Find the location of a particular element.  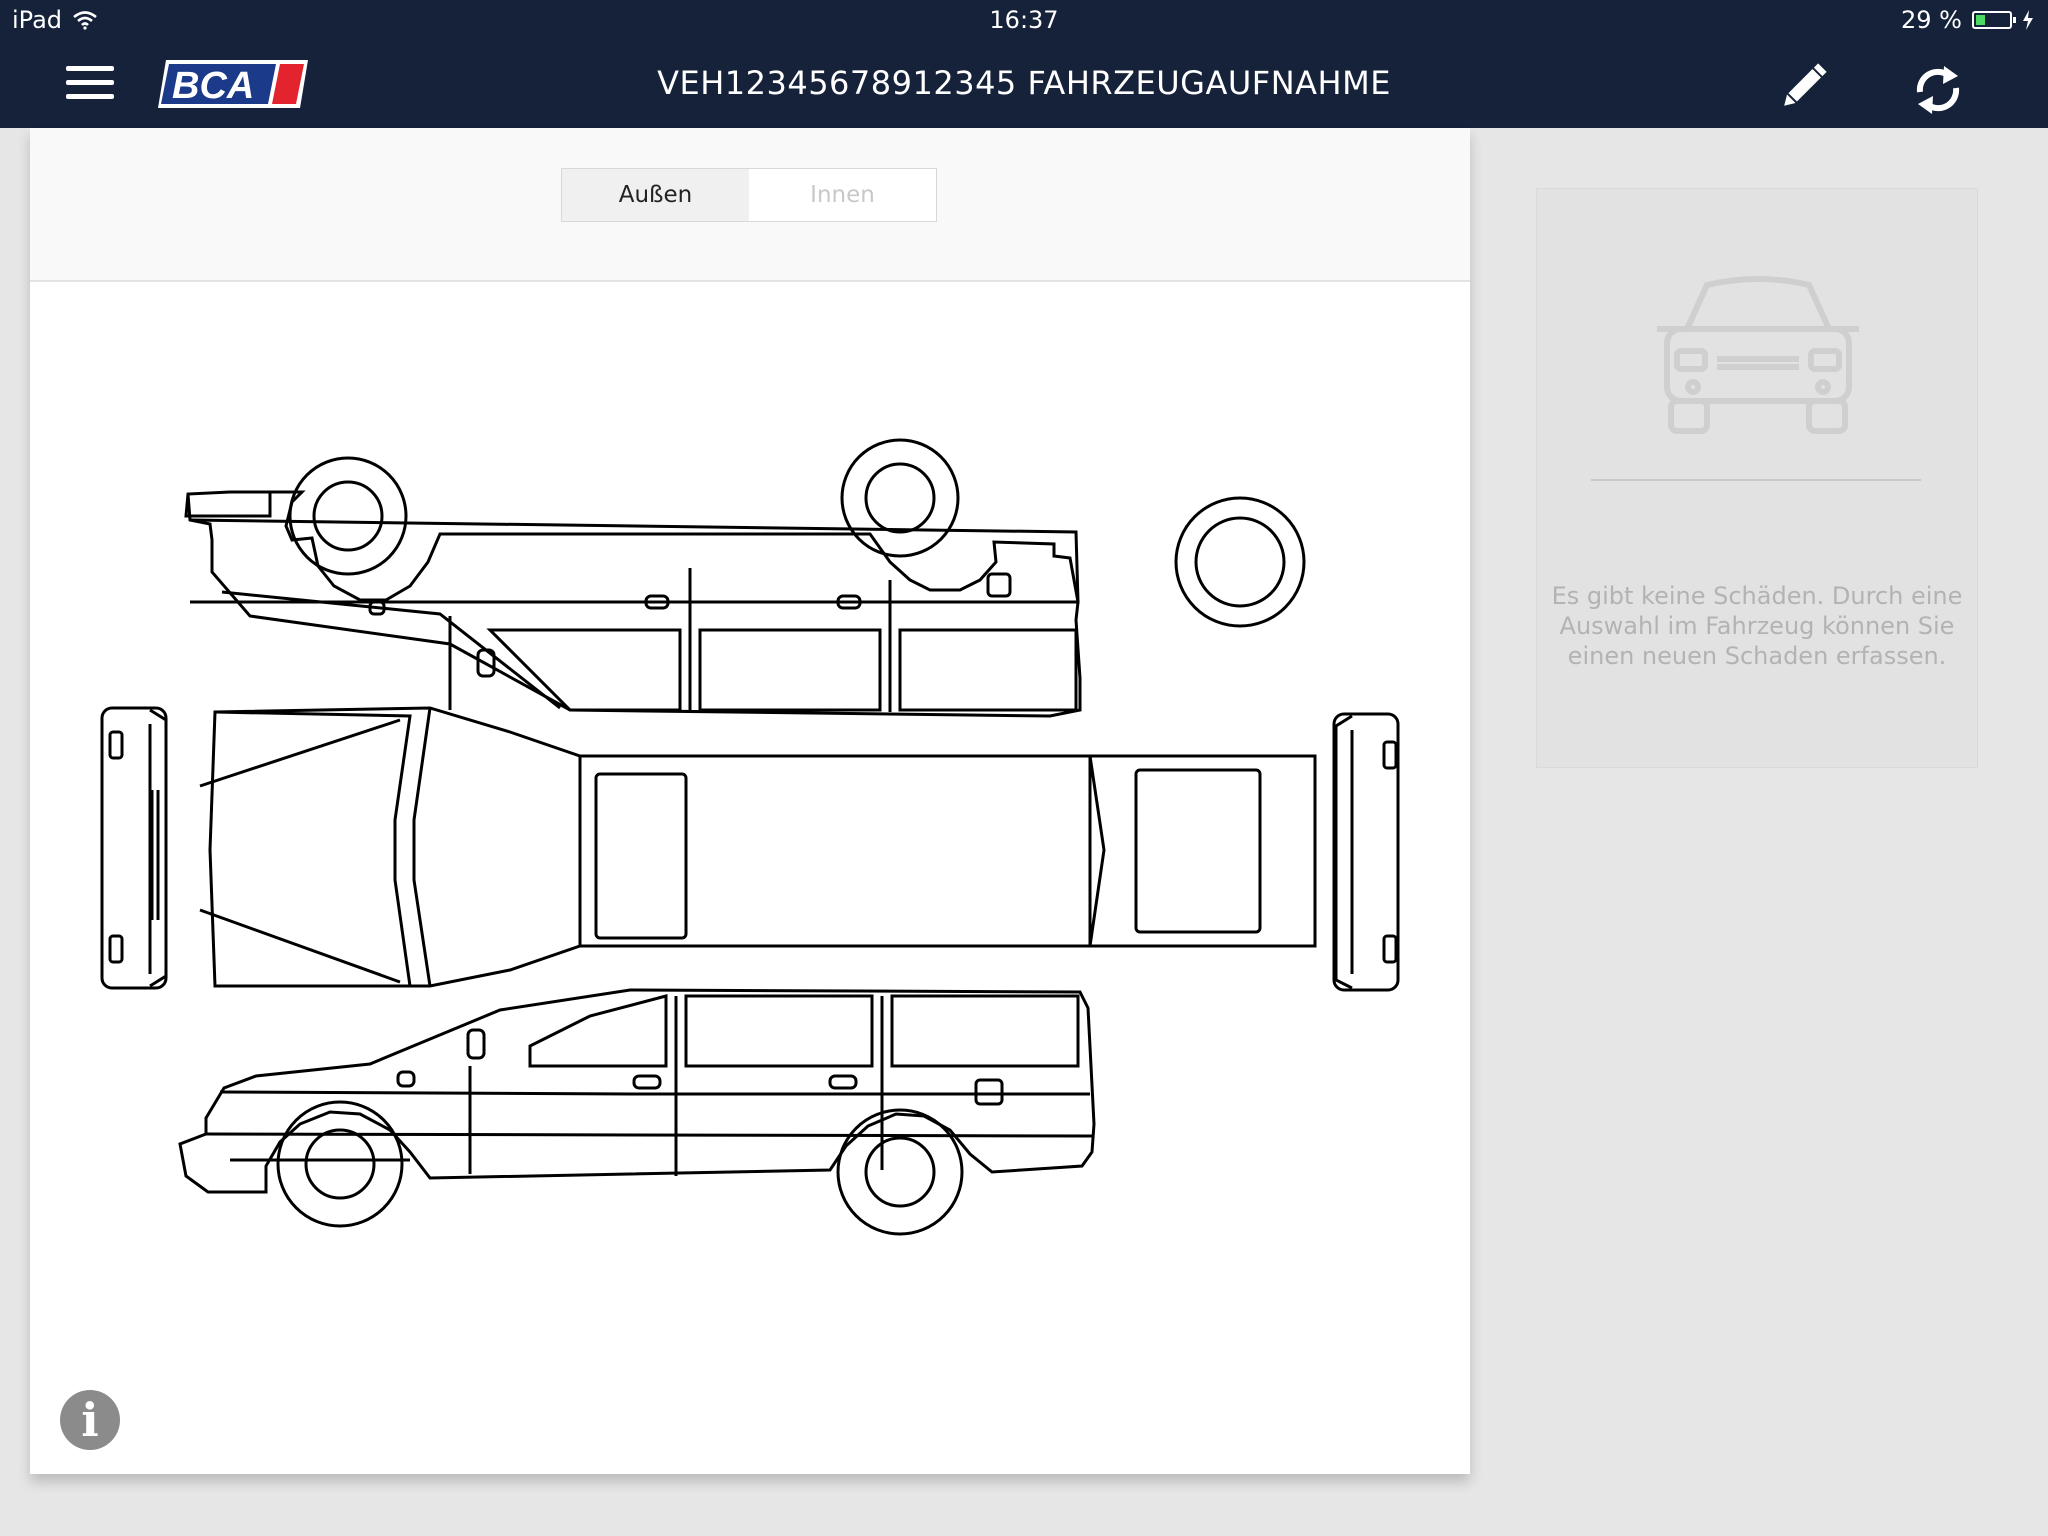

view-toggle-header: Außen Innen is located at coordinates (750, 205).